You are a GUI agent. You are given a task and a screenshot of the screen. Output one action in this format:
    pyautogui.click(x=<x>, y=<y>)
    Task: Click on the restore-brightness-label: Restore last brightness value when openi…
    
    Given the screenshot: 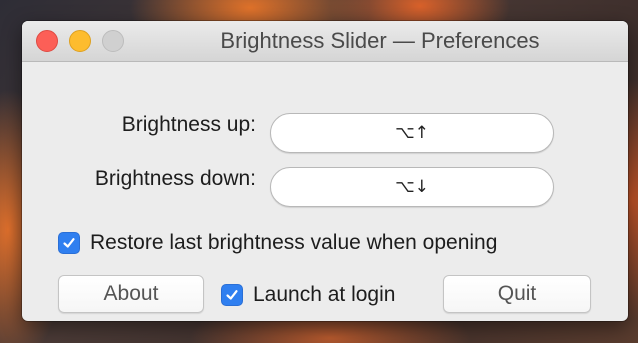 What is the action you would take?
    pyautogui.click(x=294, y=242)
    